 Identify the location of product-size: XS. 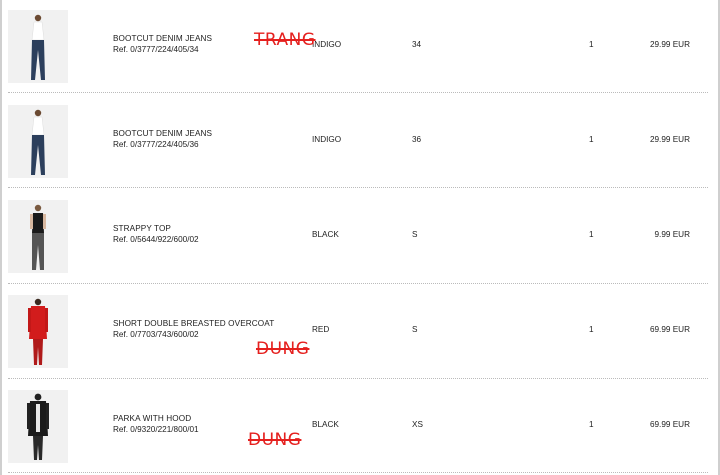
(417, 424).